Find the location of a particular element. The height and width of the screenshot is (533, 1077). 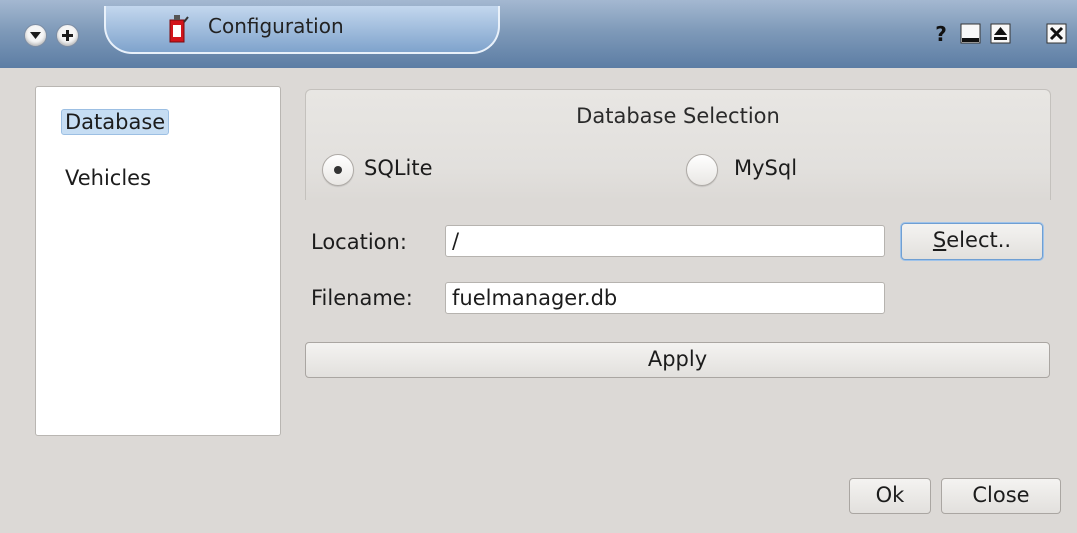

filename-label: Filename: is located at coordinates (362, 298).